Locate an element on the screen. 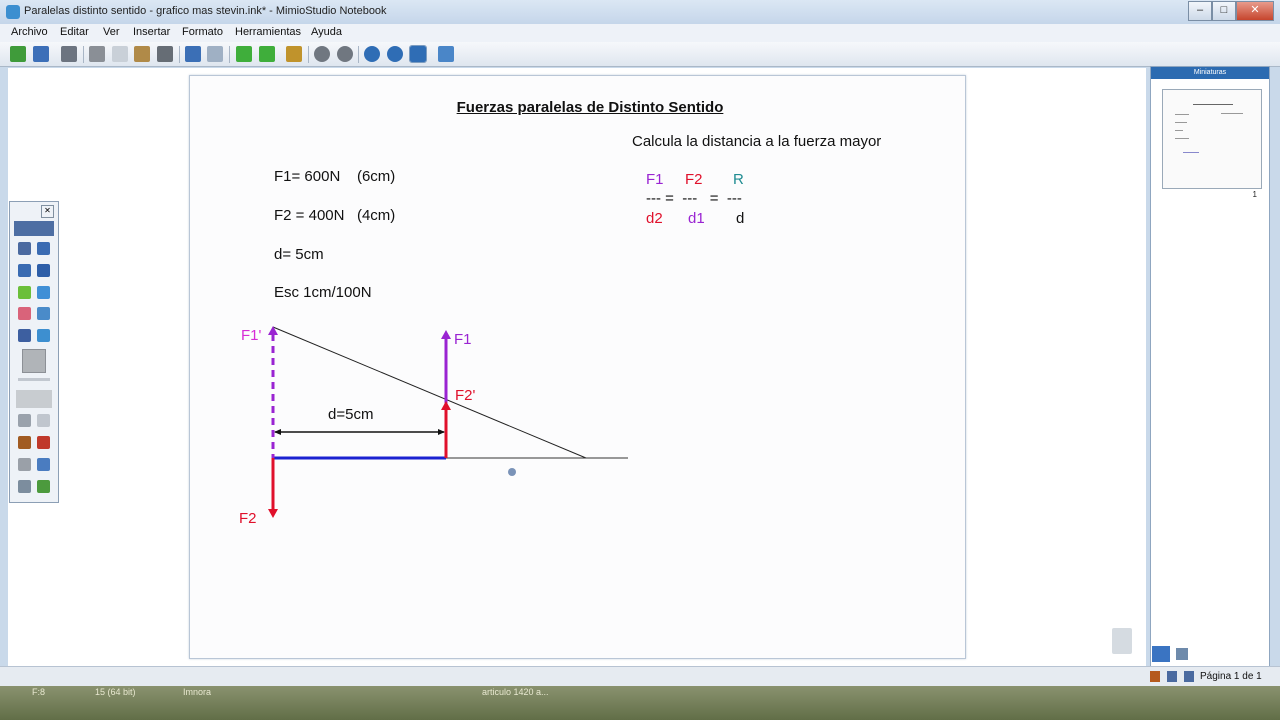 Image resolution: width=1280 pixels, height=720 pixels. thumbnails-header: Miniaturas is located at coordinates (1210, 73).